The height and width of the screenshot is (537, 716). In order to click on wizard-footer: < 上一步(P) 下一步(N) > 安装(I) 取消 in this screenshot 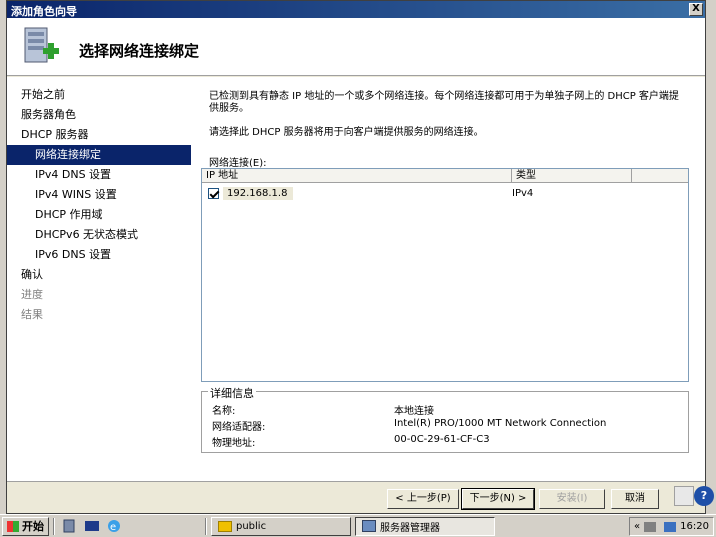, I will do `click(356, 497)`.